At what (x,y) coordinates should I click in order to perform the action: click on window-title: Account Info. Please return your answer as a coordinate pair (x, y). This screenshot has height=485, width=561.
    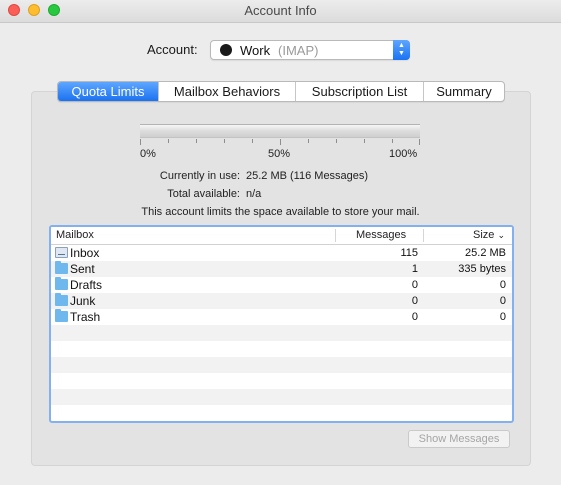
    Looking at the image, I should click on (280, 10).